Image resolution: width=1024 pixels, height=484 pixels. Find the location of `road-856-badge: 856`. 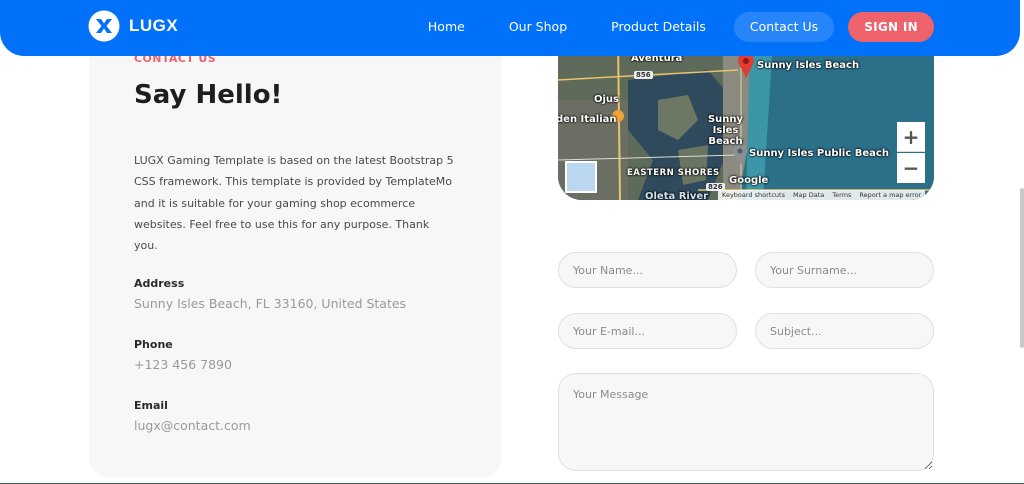

road-856-badge: 856 is located at coordinates (643, 75).